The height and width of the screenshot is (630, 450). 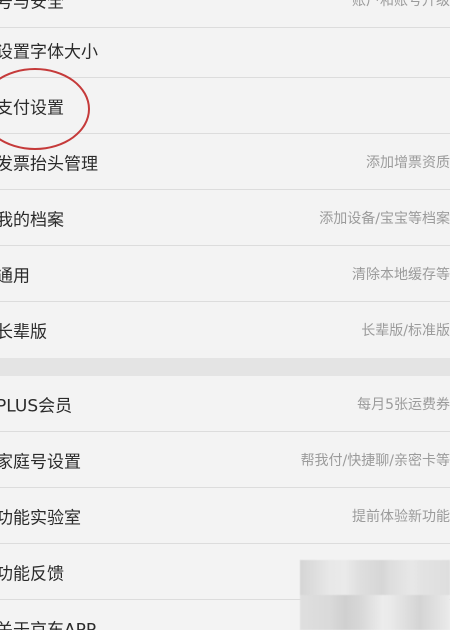 What do you see at coordinates (36, 406) in the screenshot?
I see `settings-item-label: PLUS会员` at bounding box center [36, 406].